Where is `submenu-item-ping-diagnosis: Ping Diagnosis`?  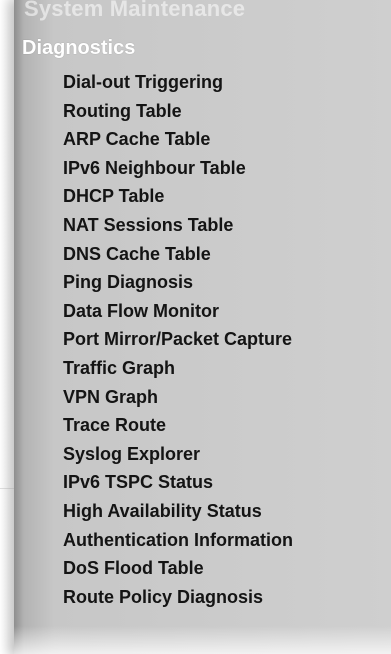
submenu-item-ping-diagnosis: Ping Diagnosis is located at coordinates (178, 282).